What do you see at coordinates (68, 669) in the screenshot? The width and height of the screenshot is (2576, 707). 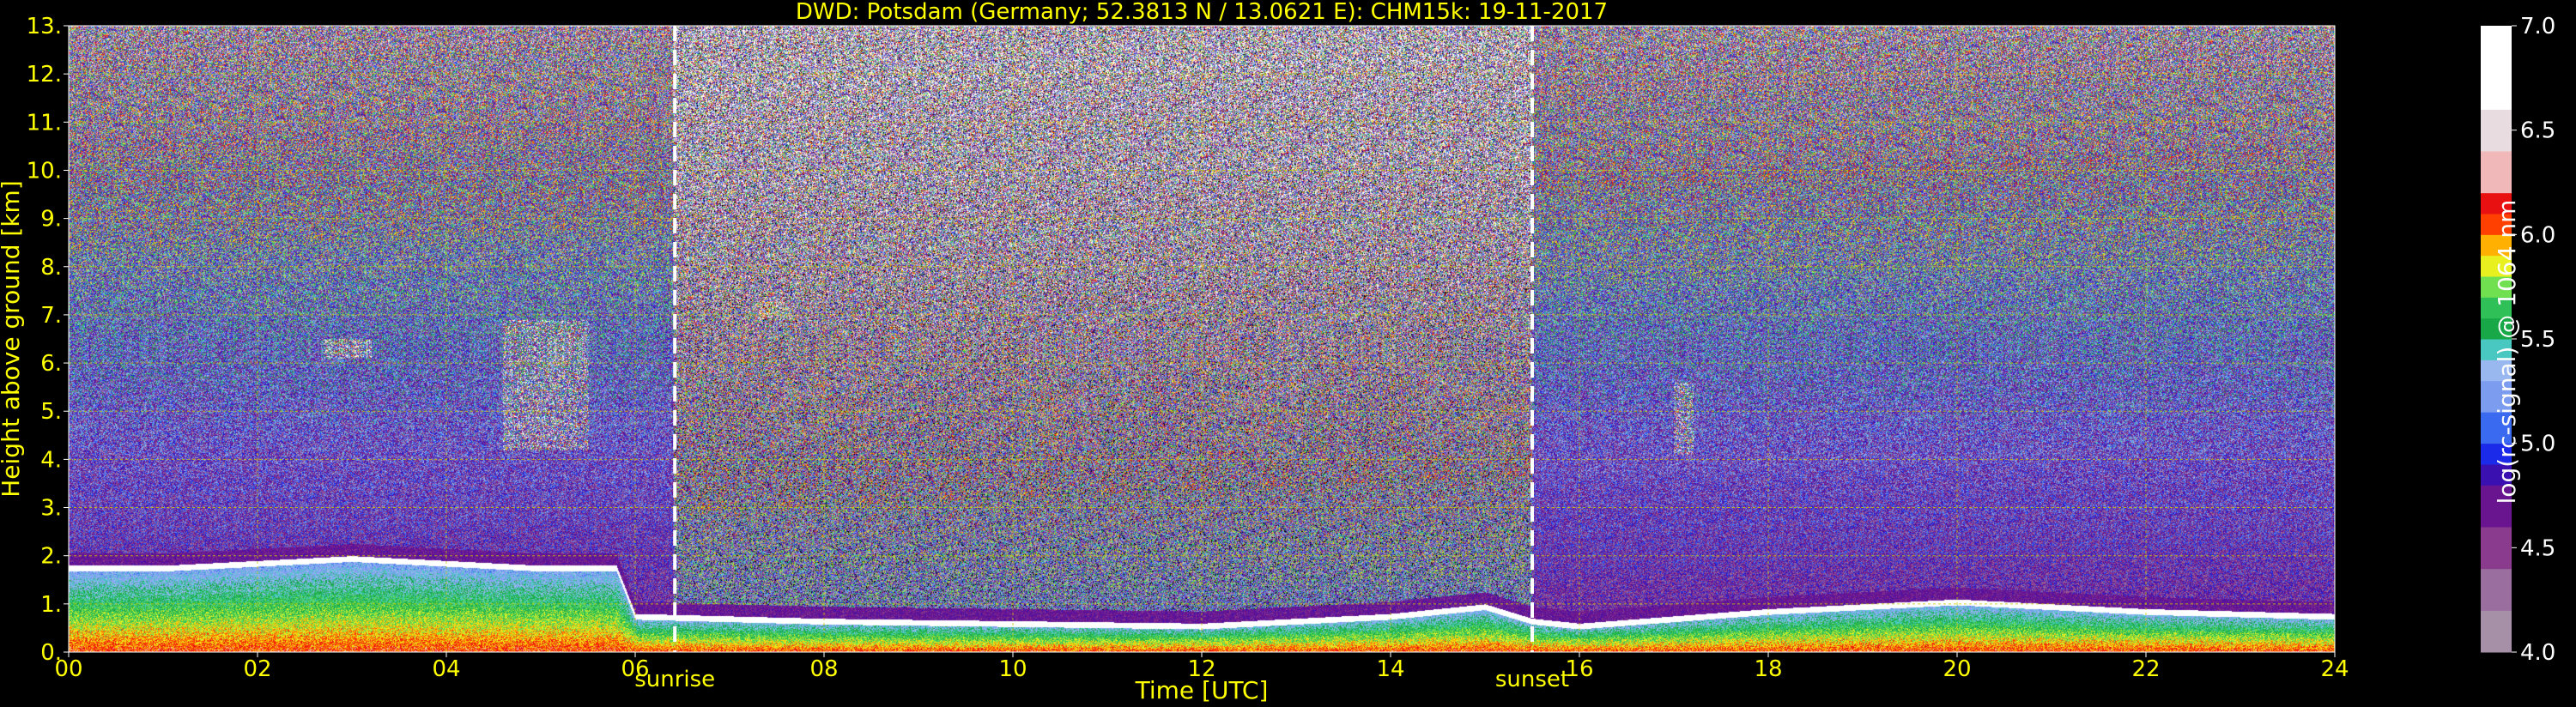 I see `x-tick-label: 00` at bounding box center [68, 669].